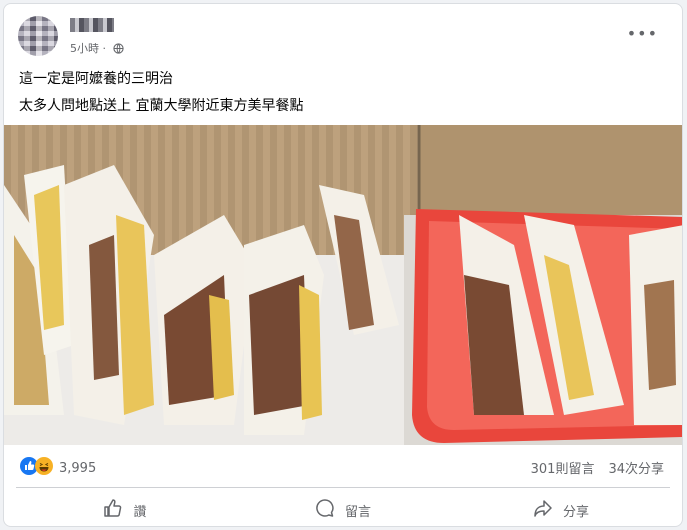 This screenshot has height=530, width=687. What do you see at coordinates (636, 467) in the screenshot?
I see `shares-count-link: 34次分享` at bounding box center [636, 467].